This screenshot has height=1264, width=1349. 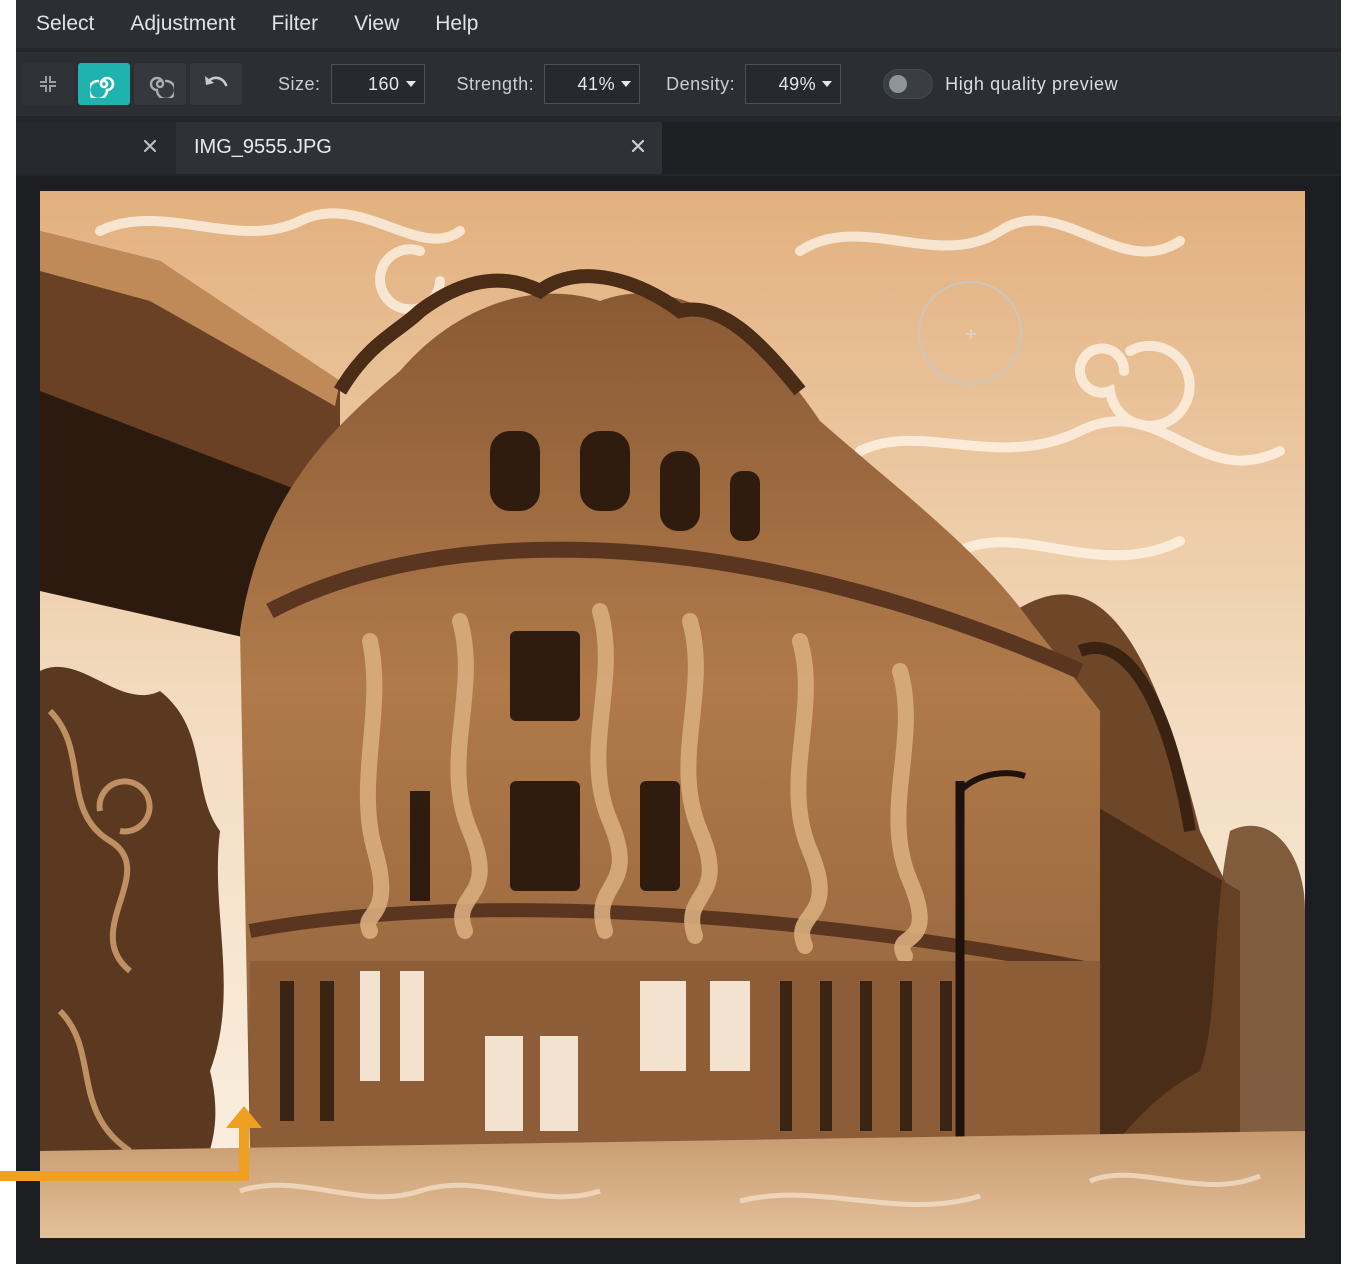 What do you see at coordinates (456, 24) in the screenshot?
I see `menu-help: Help` at bounding box center [456, 24].